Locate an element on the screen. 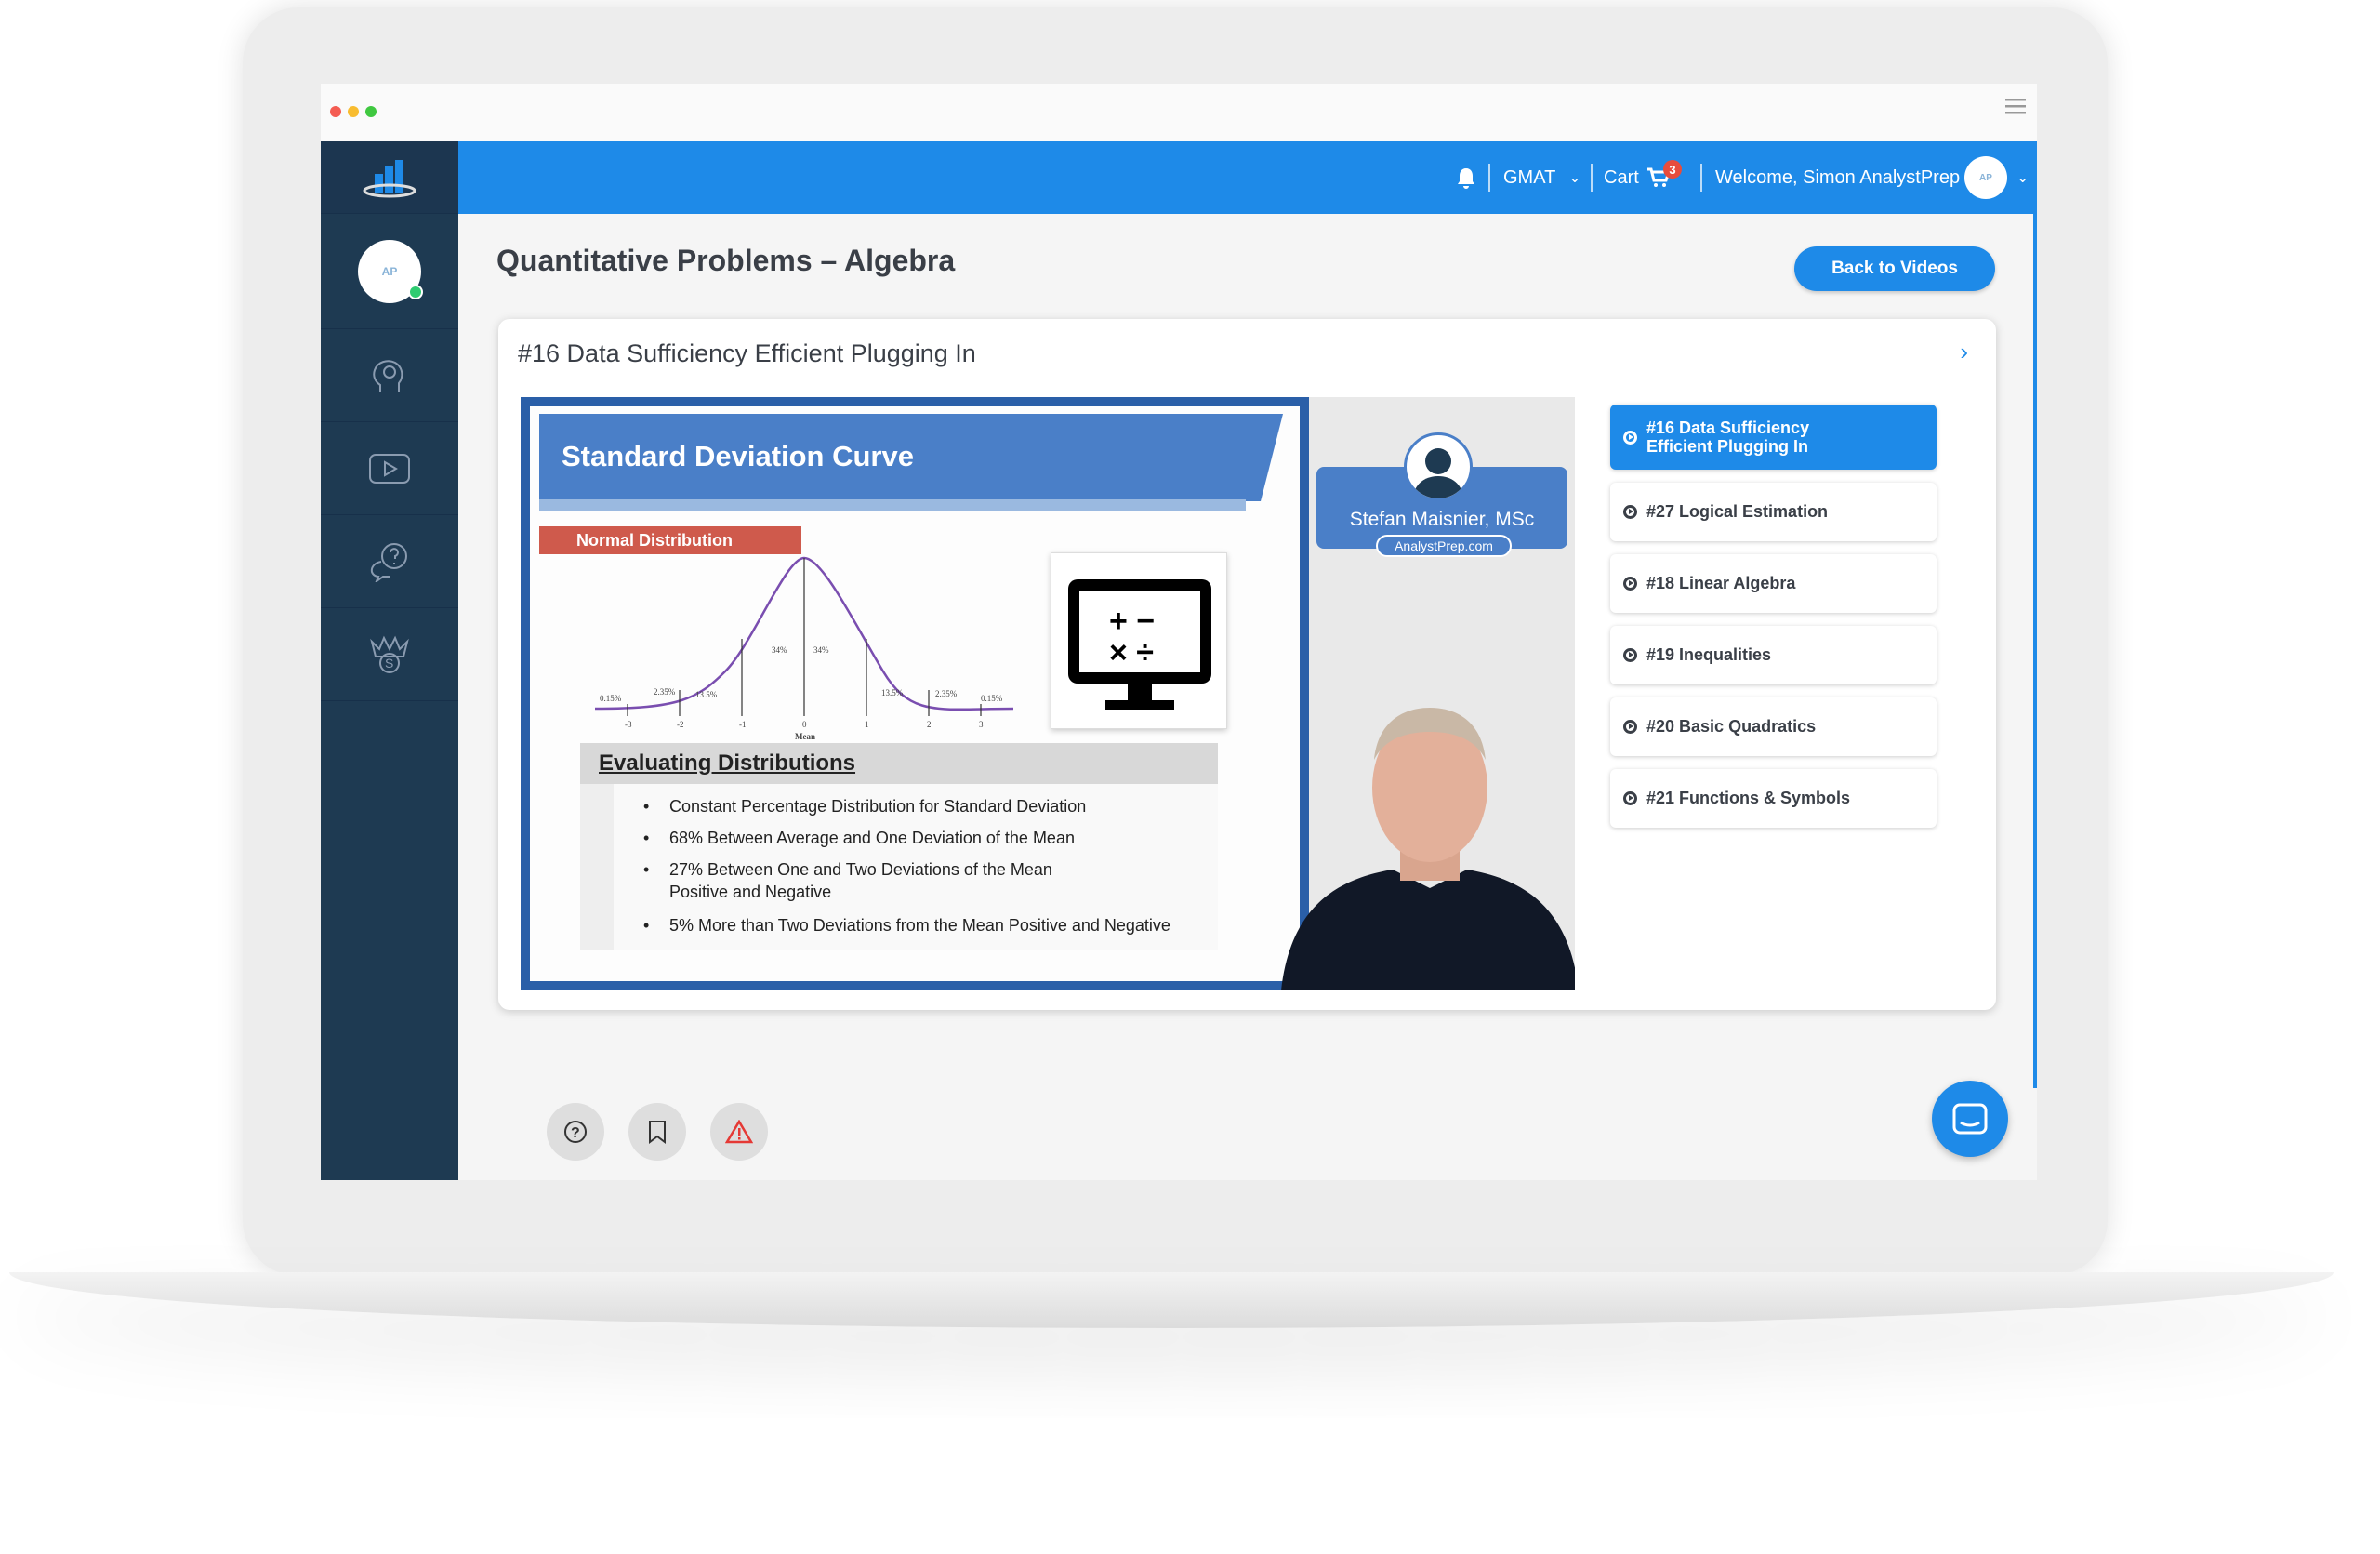 The image size is (2380, 1554). bookmark-button is located at coordinates (657, 1132).